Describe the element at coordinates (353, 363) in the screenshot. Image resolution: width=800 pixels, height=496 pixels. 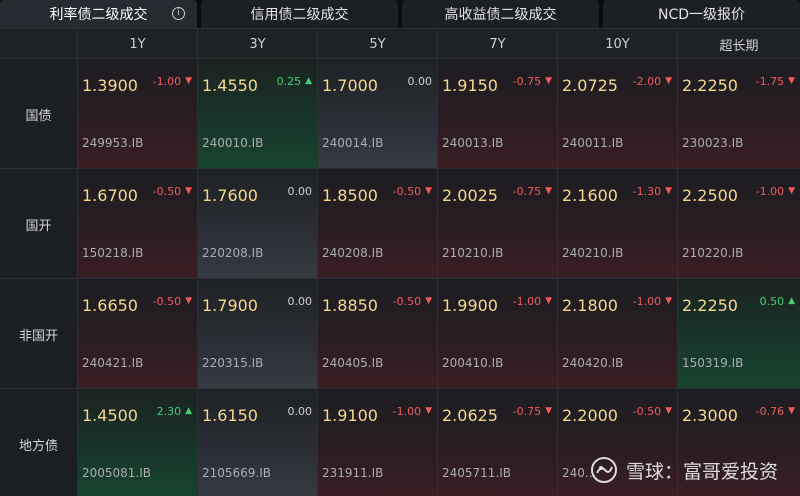
I see `bond-code: 240405.IB` at that location.